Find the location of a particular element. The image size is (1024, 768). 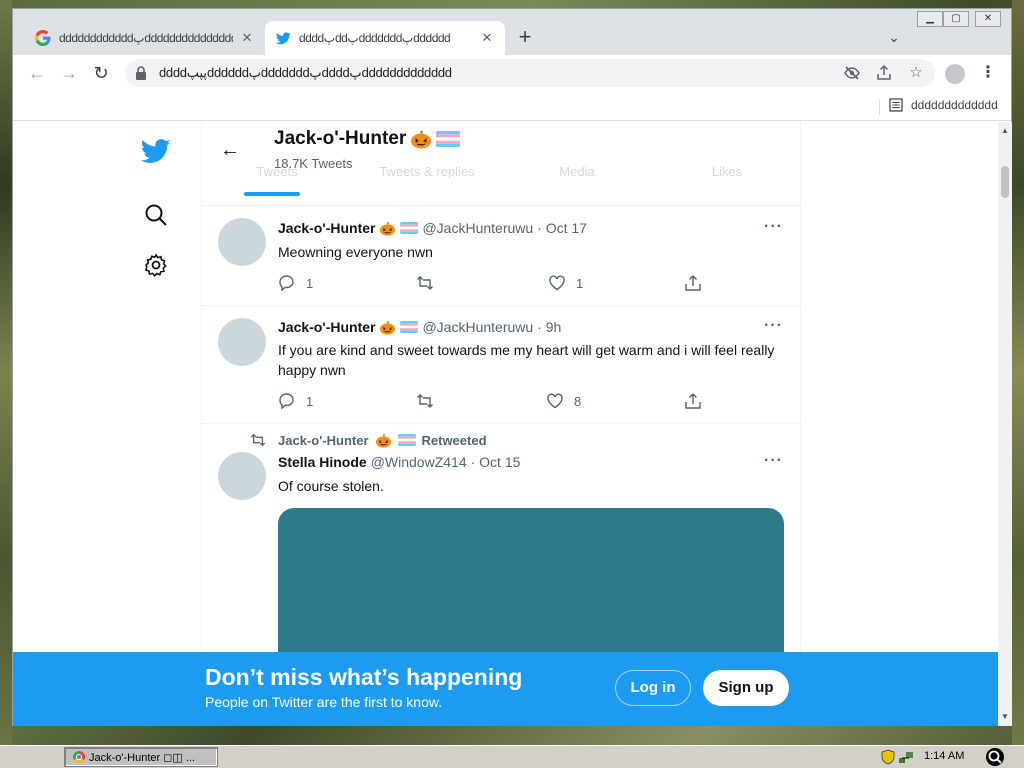

apple-menu-icon is located at coordinates (26, 757).